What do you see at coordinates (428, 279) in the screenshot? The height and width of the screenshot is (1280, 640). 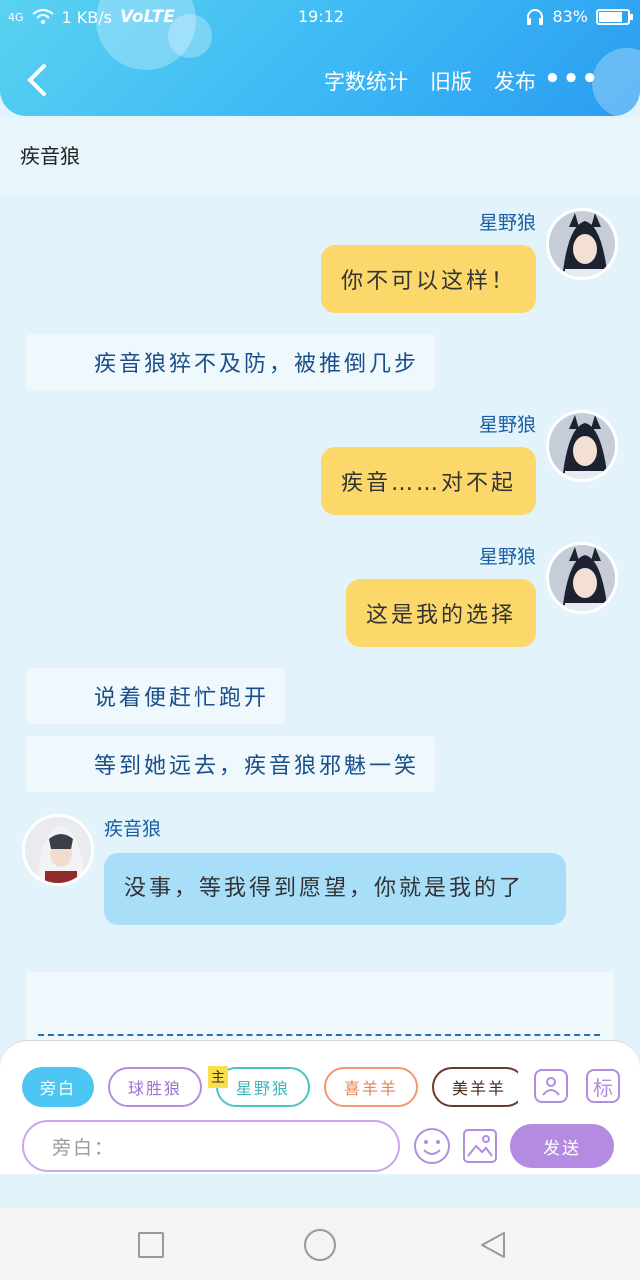 I see `message-bubble: 你不可以这样！` at bounding box center [428, 279].